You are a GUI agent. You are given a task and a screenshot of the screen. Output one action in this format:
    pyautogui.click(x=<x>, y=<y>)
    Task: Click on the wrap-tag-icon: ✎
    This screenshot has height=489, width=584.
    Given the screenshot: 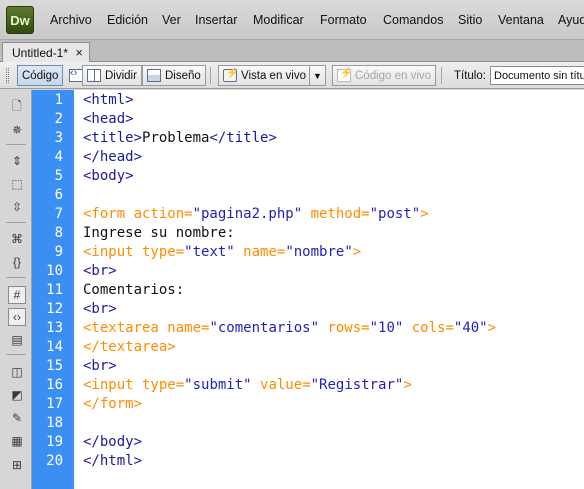 What is the action you would take?
    pyautogui.click(x=17, y=418)
    